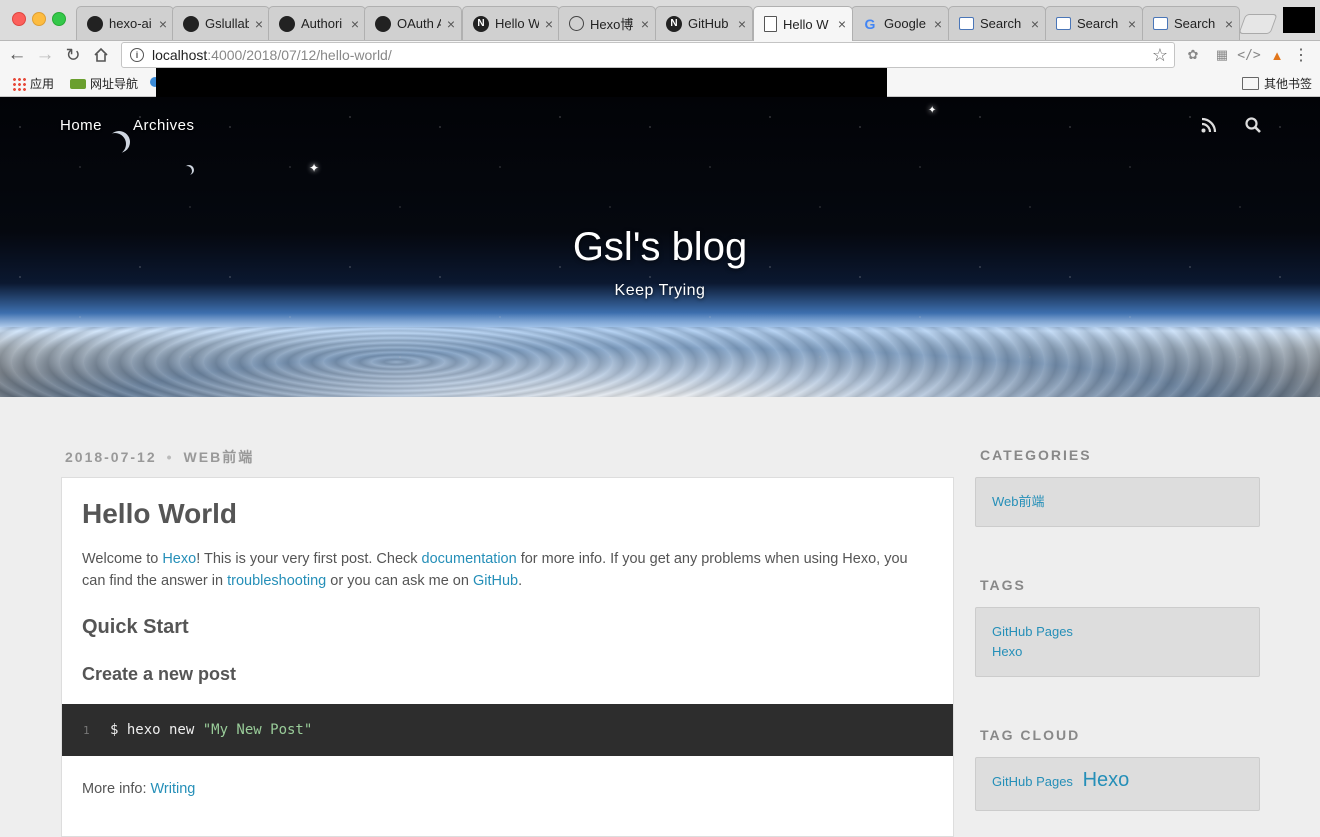 The width and height of the screenshot is (1320, 837). What do you see at coordinates (130, 23) in the screenshot?
I see `tab-label: hexo-ai` at bounding box center [130, 23].